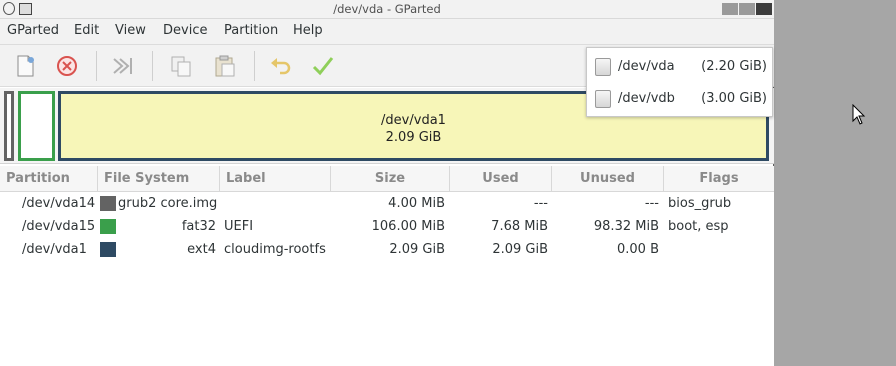  What do you see at coordinates (198, 226) in the screenshot?
I see `cell-filesystem: fat32` at bounding box center [198, 226].